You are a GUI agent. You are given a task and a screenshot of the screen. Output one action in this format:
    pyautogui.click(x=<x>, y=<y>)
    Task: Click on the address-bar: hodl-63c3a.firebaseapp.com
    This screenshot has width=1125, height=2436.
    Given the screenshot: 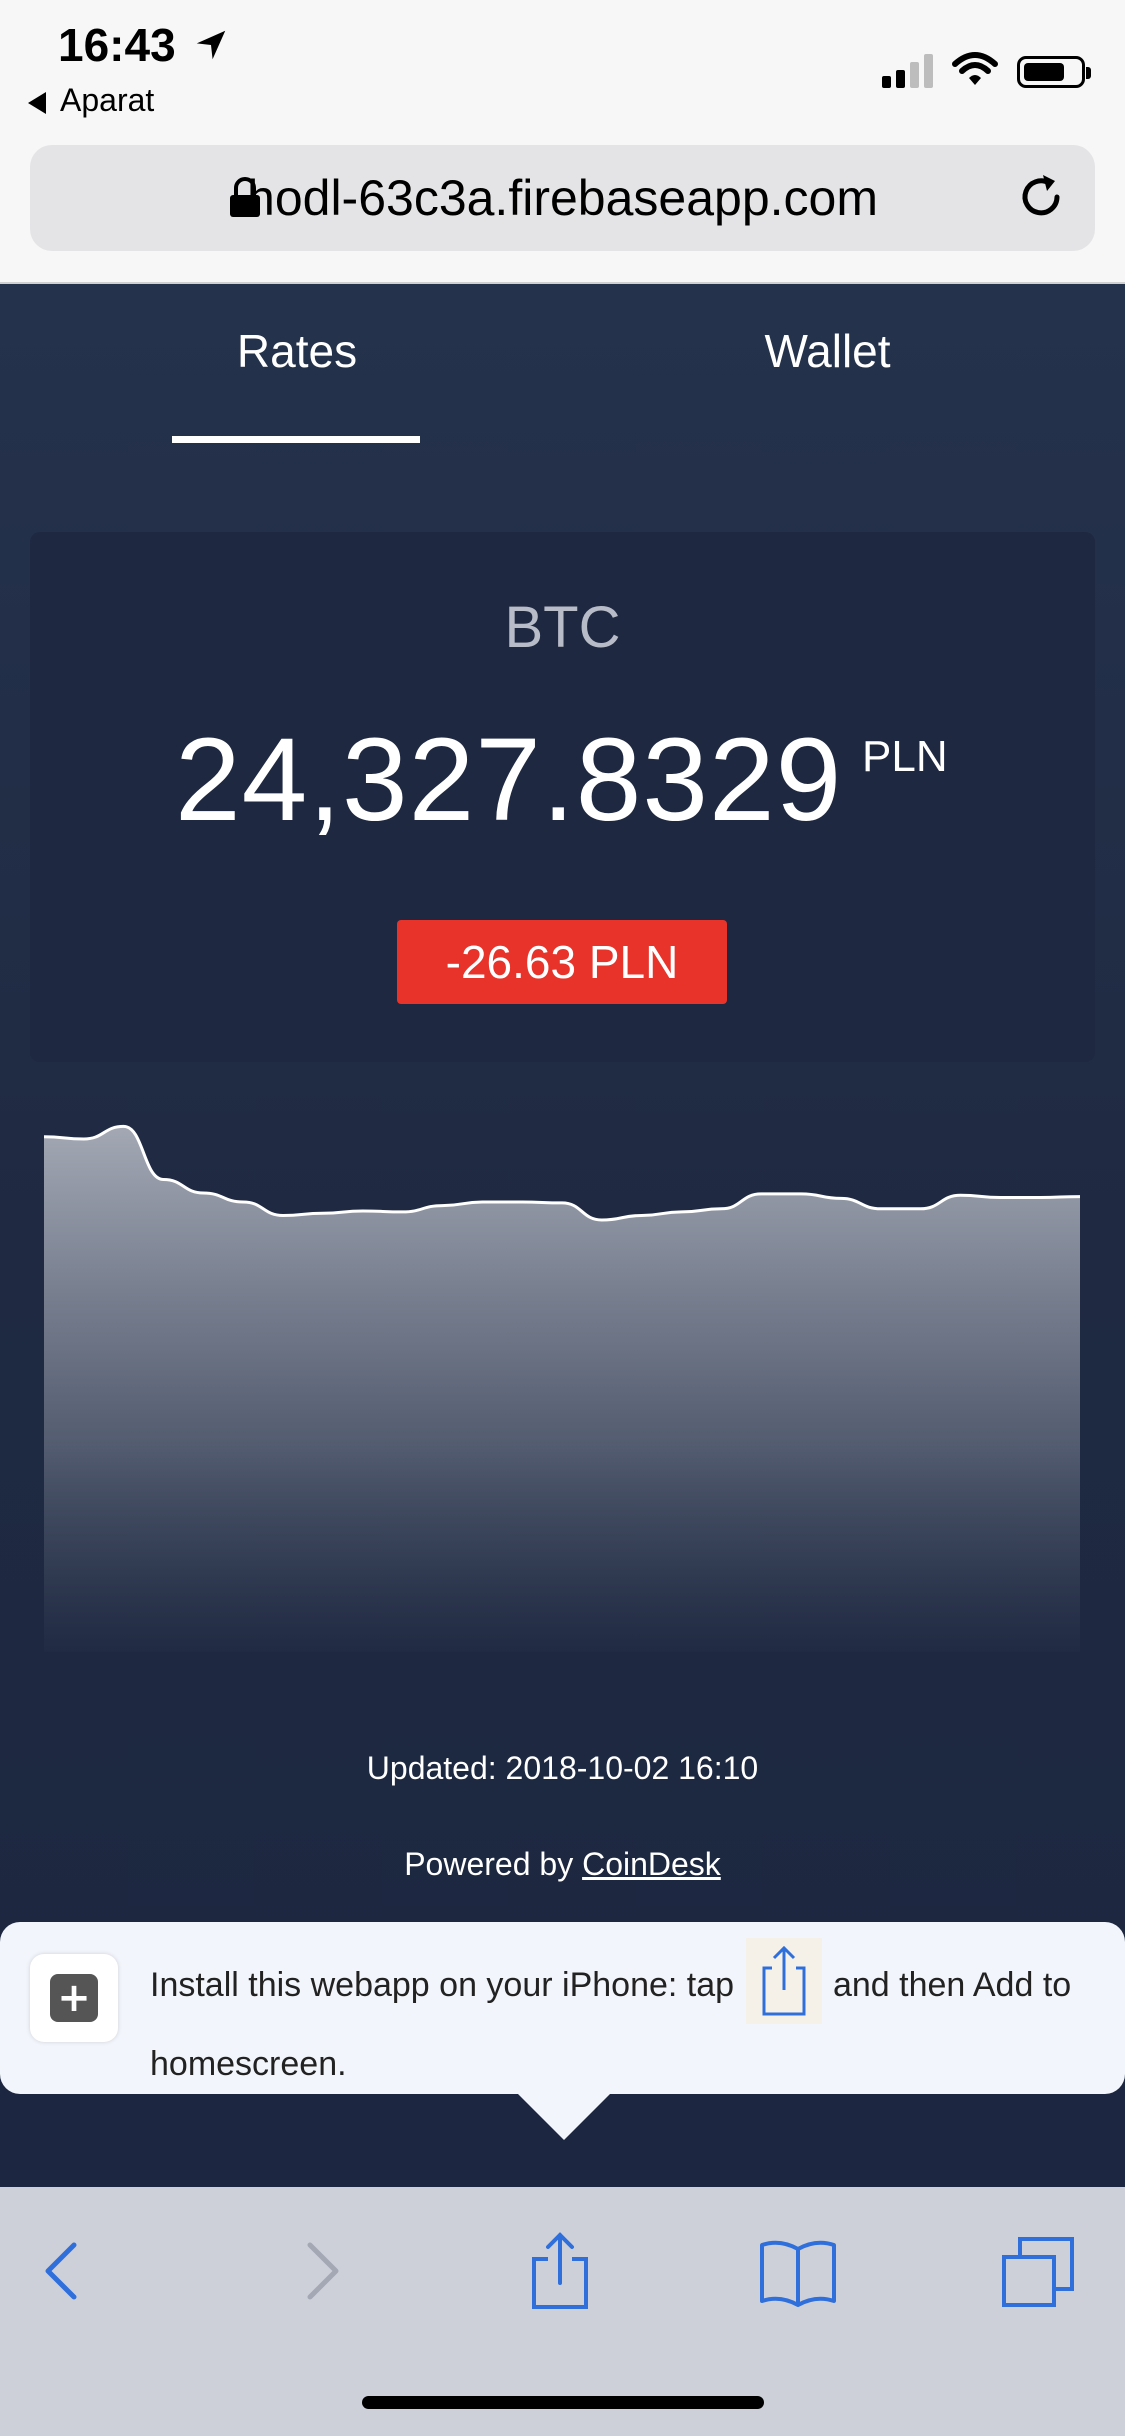 What is the action you would take?
    pyautogui.click(x=562, y=198)
    